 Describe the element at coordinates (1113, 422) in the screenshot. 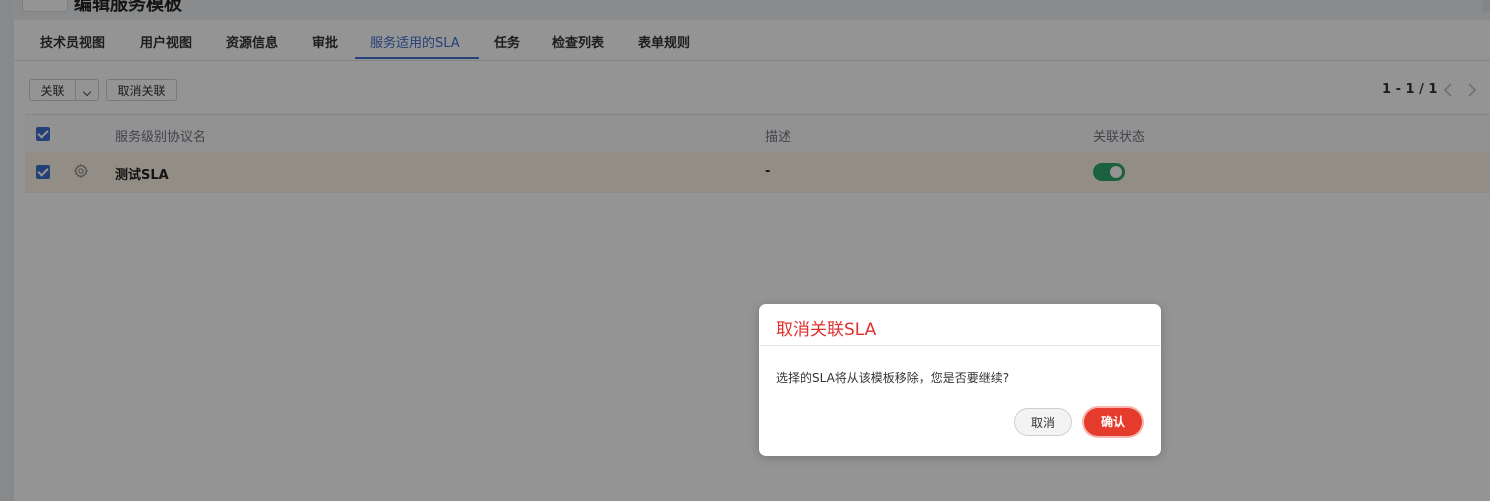

I see `confirm-button: 确认` at that location.